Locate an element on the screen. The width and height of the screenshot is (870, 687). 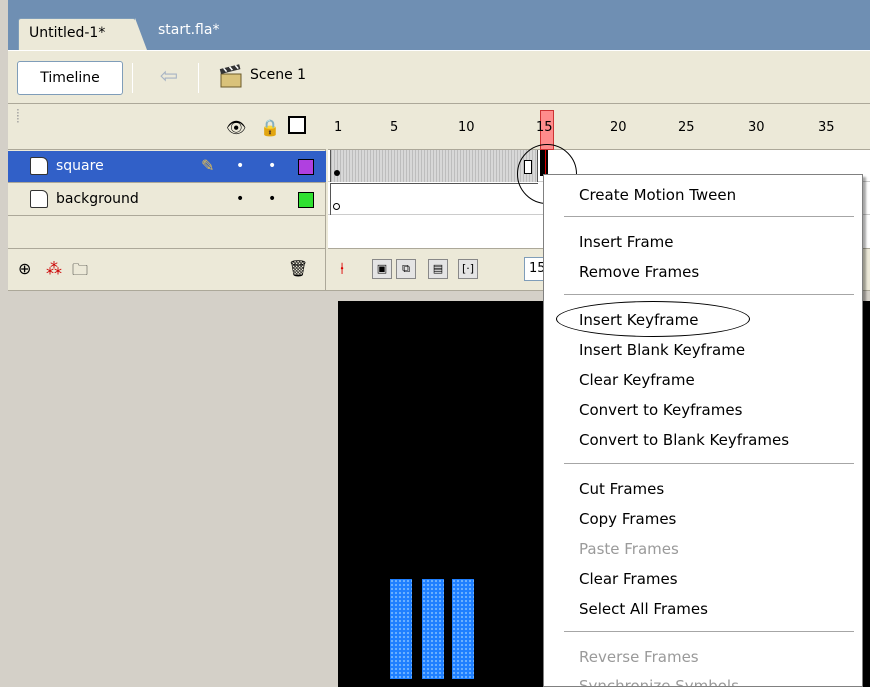
add-layer-folder-icon: 🗀 is located at coordinates (80, 272).